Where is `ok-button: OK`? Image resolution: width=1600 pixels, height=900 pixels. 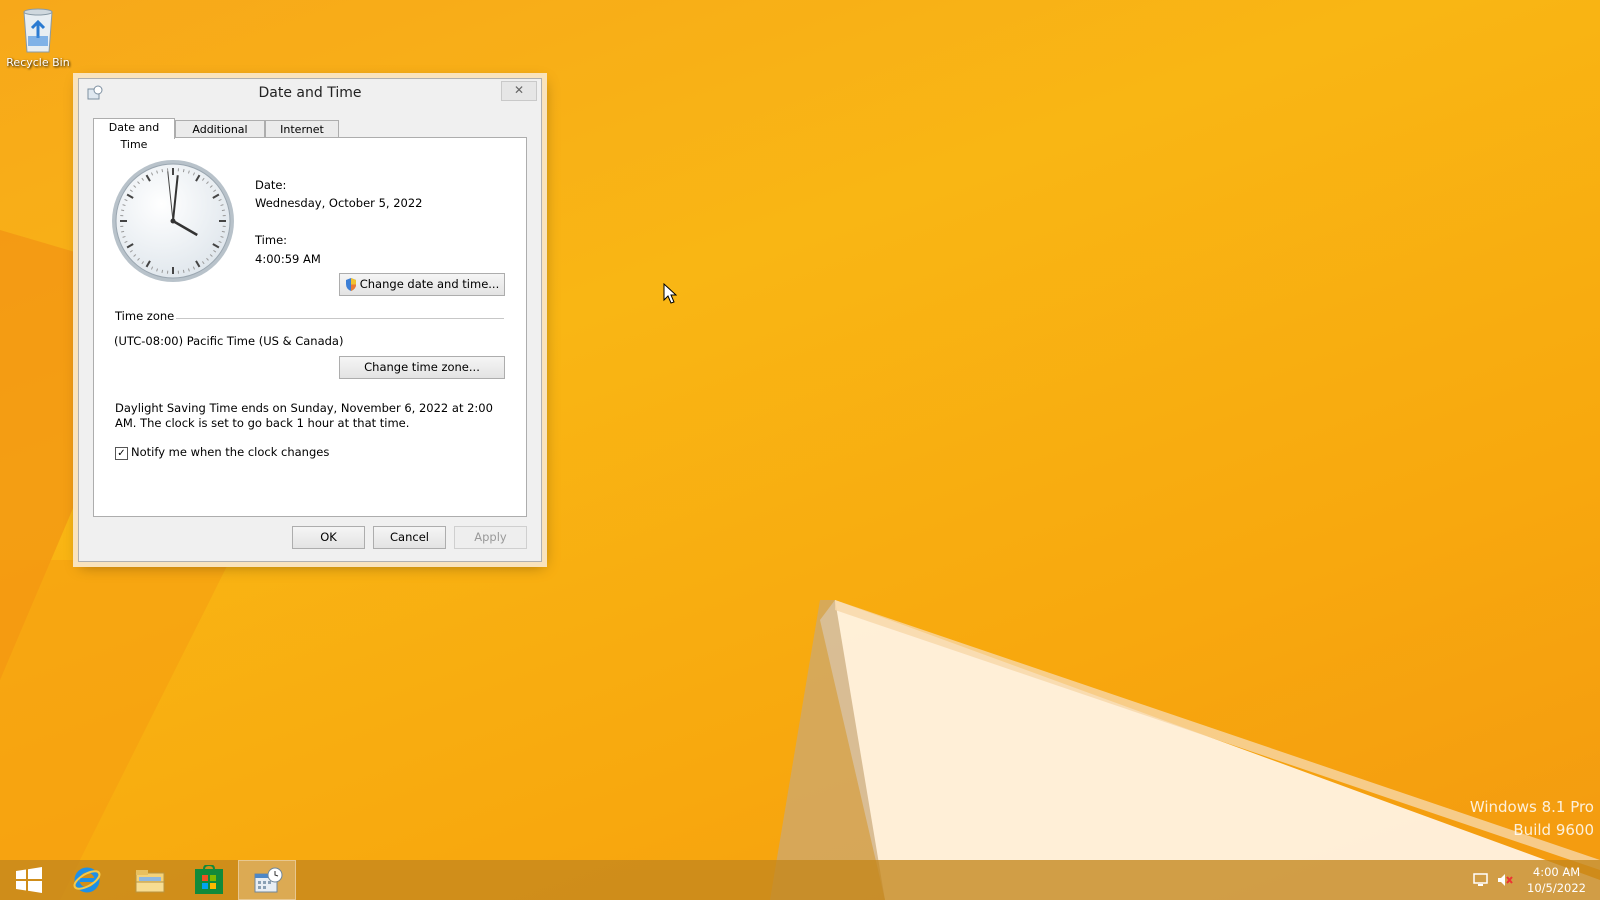
ok-button: OK is located at coordinates (328, 537).